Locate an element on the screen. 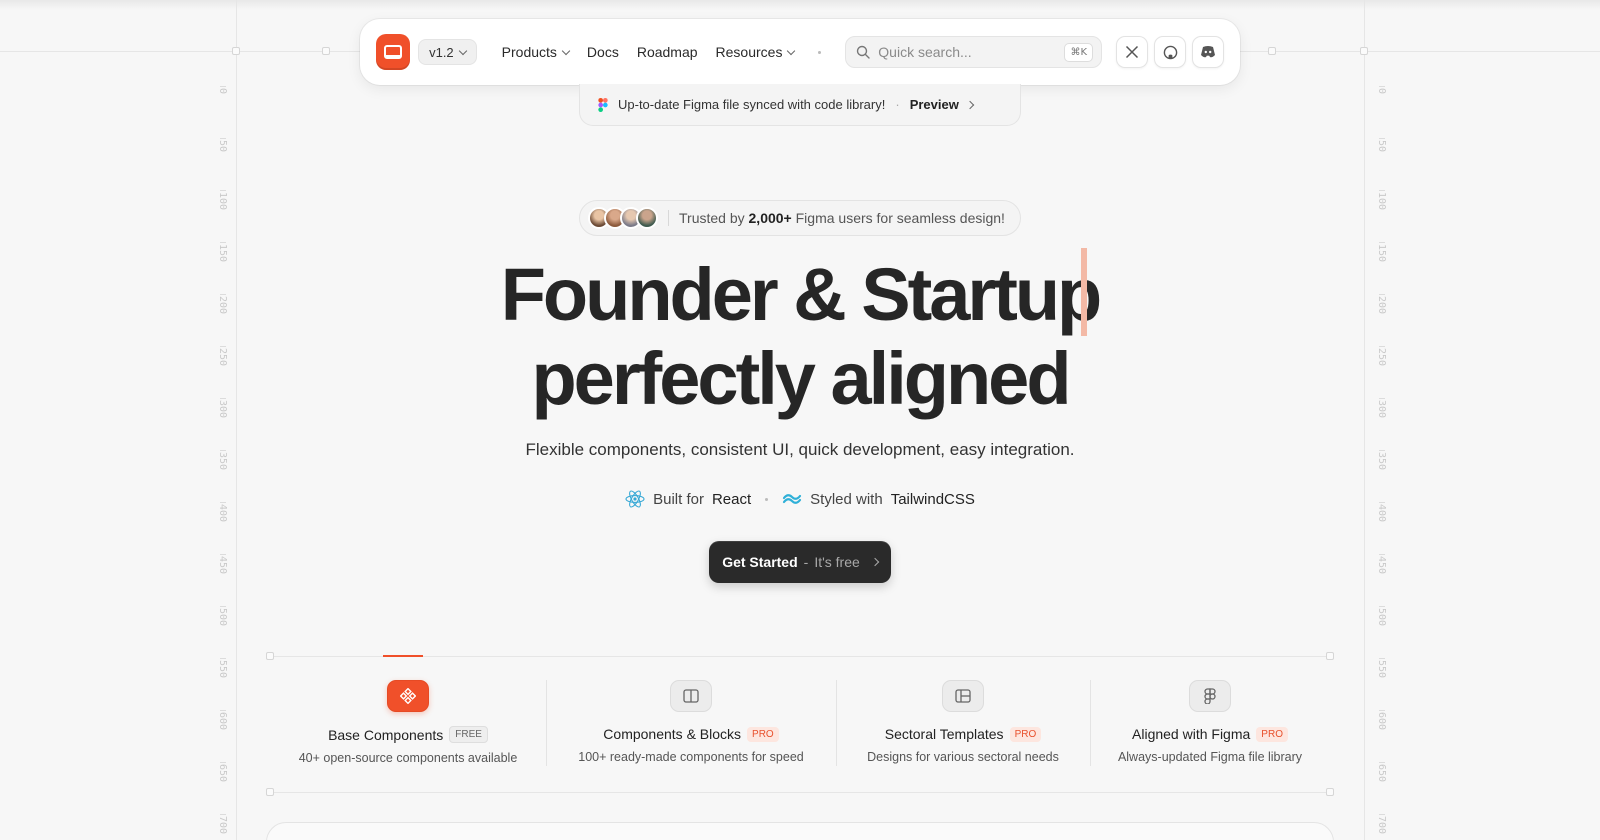 This screenshot has height=840, width=1600. nav-products: Products is located at coordinates (536, 52).